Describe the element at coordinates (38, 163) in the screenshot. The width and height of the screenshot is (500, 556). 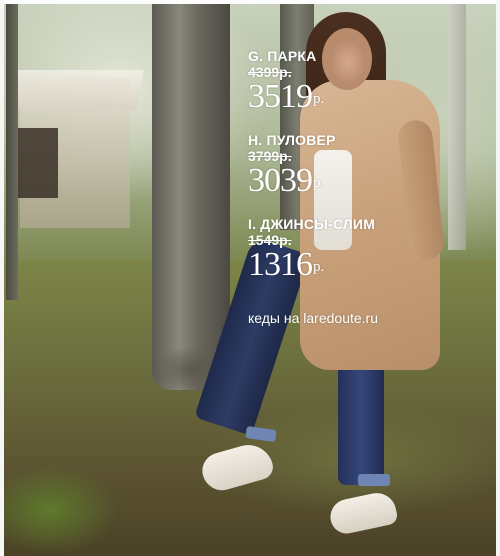
I see `cabin-door` at that location.